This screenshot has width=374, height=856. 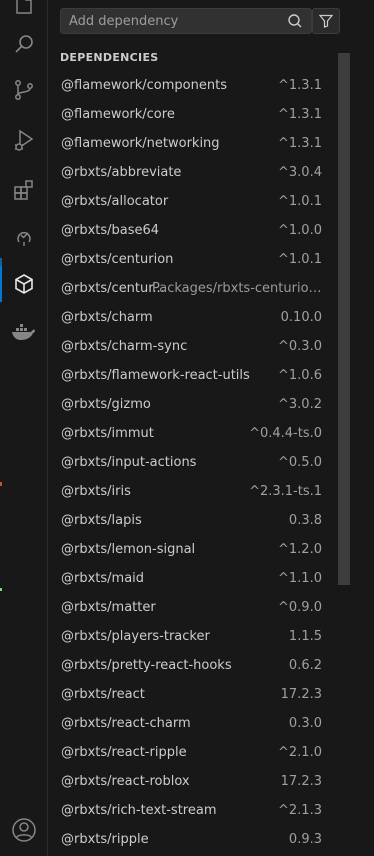 I want to click on docker-icon, so click(x=24, y=332).